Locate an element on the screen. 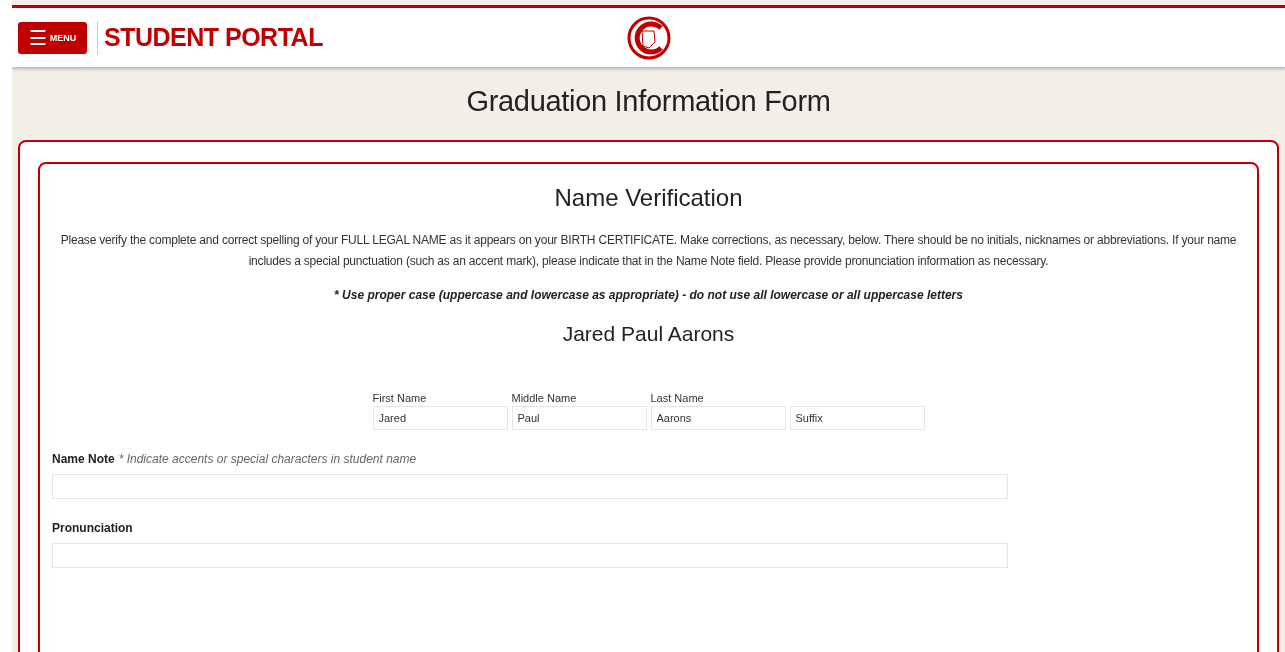 This screenshot has height=652, width=1285. field-hint: * Indicate accents or special characters in student name is located at coordinates (267, 459).